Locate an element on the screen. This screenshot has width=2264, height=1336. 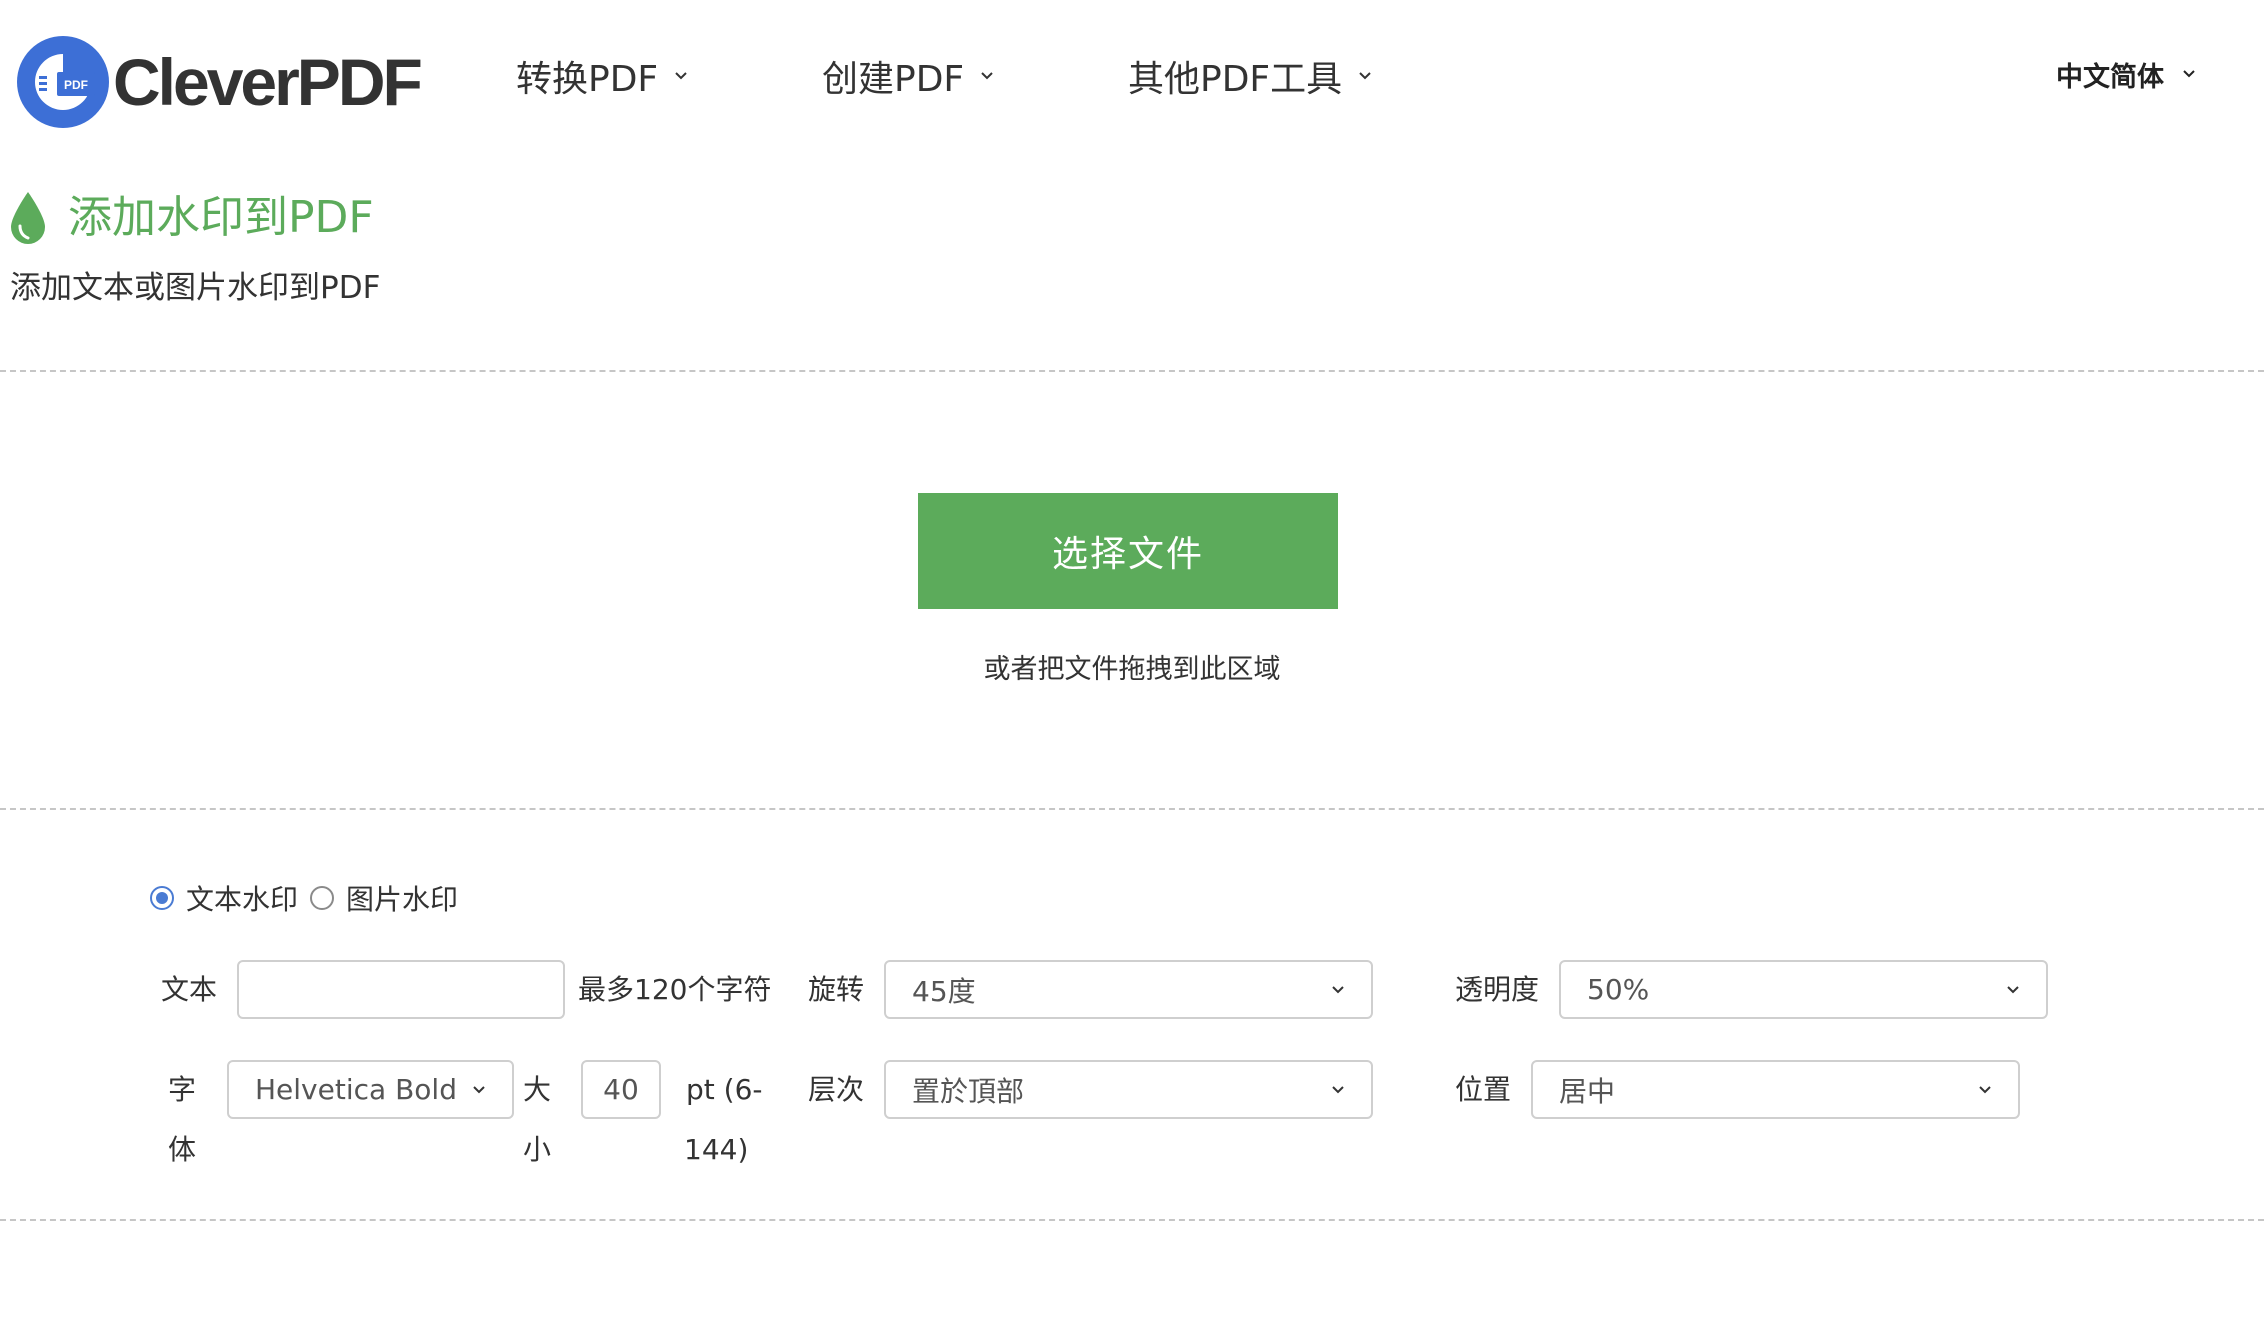
logo: PDF CleverPDF is located at coordinates (220, 82).